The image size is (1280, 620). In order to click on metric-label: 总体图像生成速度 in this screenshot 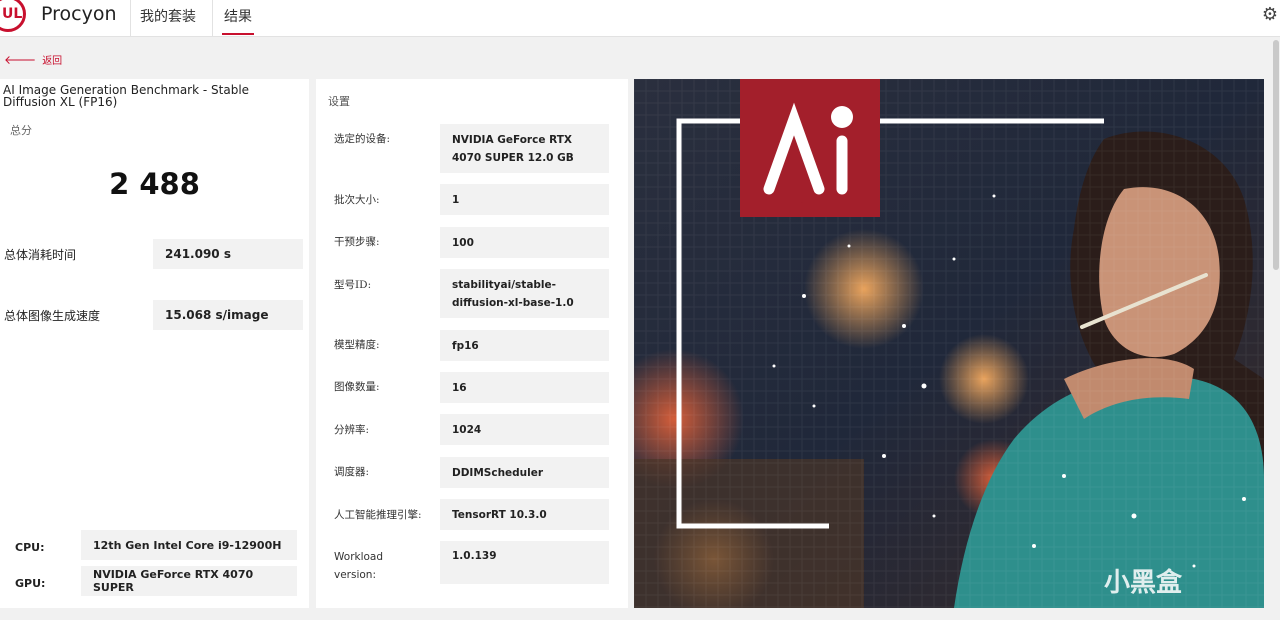, I will do `click(52, 316)`.